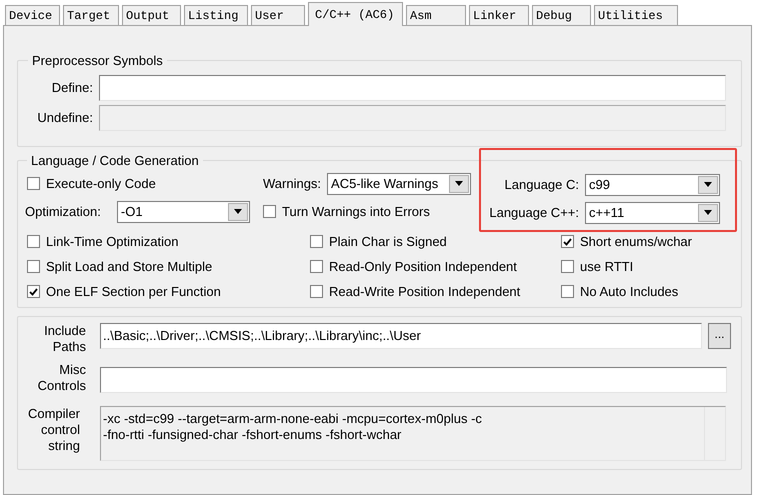 This screenshot has width=765, height=495. What do you see at coordinates (252, 435) in the screenshot?
I see `text-line: -fno-rtti -funsigned-char -fshort-enums -fshort-wchar` at bounding box center [252, 435].